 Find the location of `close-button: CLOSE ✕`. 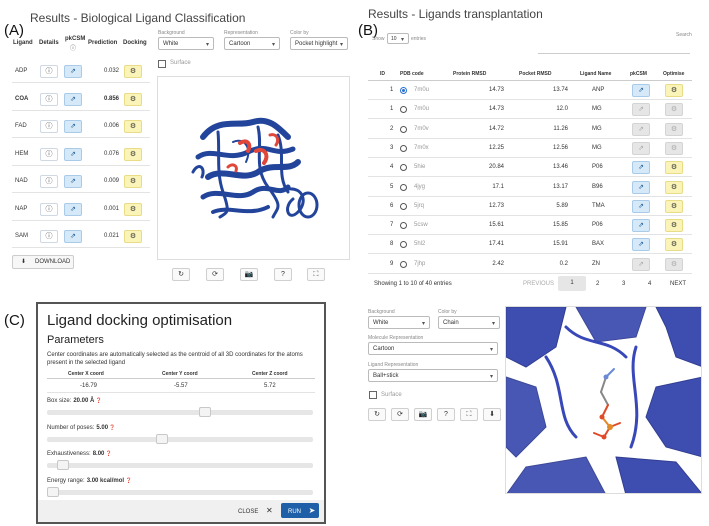

close-button: CLOSE ✕ is located at coordinates (255, 510).